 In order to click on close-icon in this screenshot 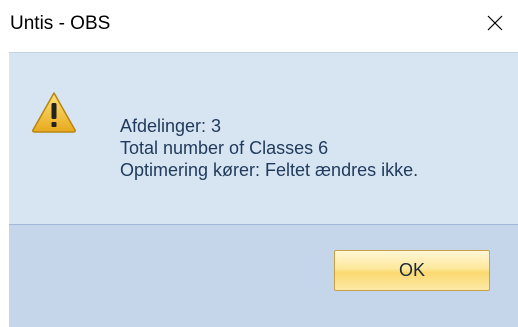, I will do `click(495, 23)`.